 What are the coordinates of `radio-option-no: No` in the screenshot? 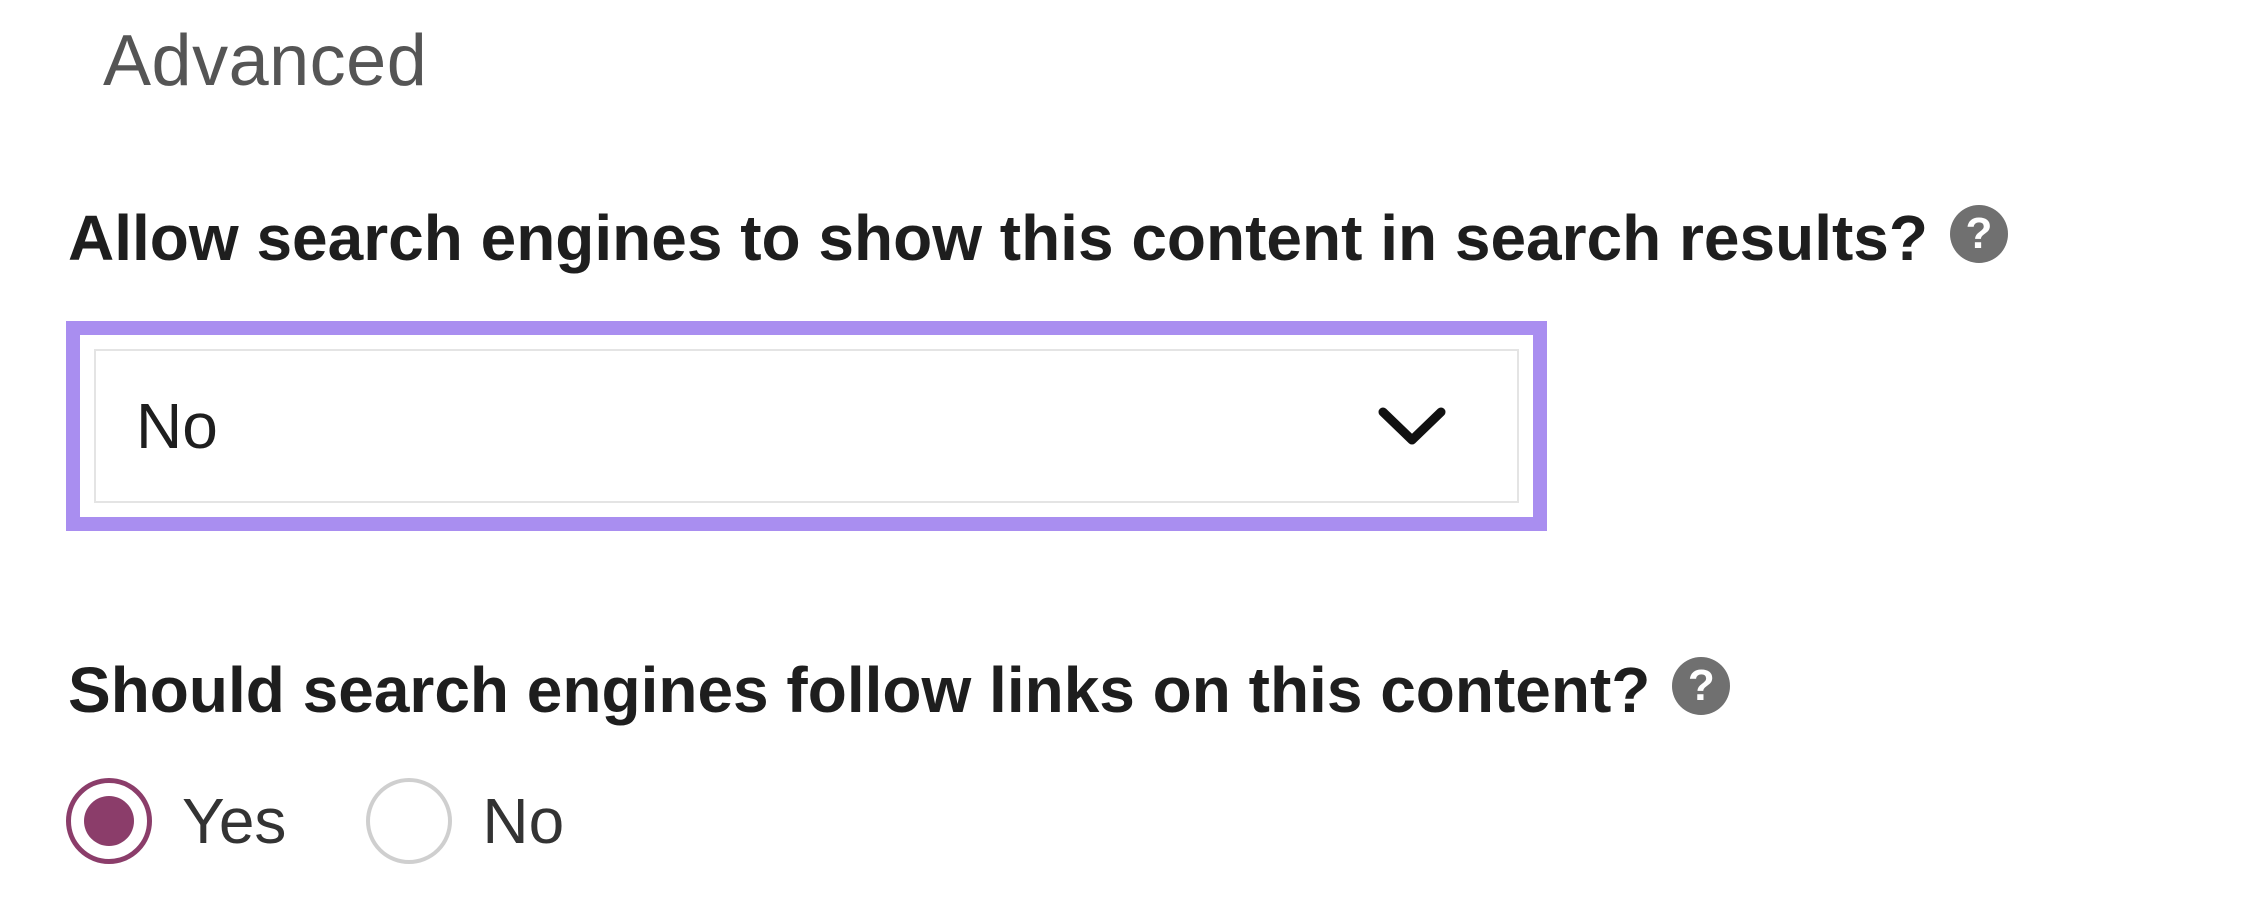 It's located at (465, 821).